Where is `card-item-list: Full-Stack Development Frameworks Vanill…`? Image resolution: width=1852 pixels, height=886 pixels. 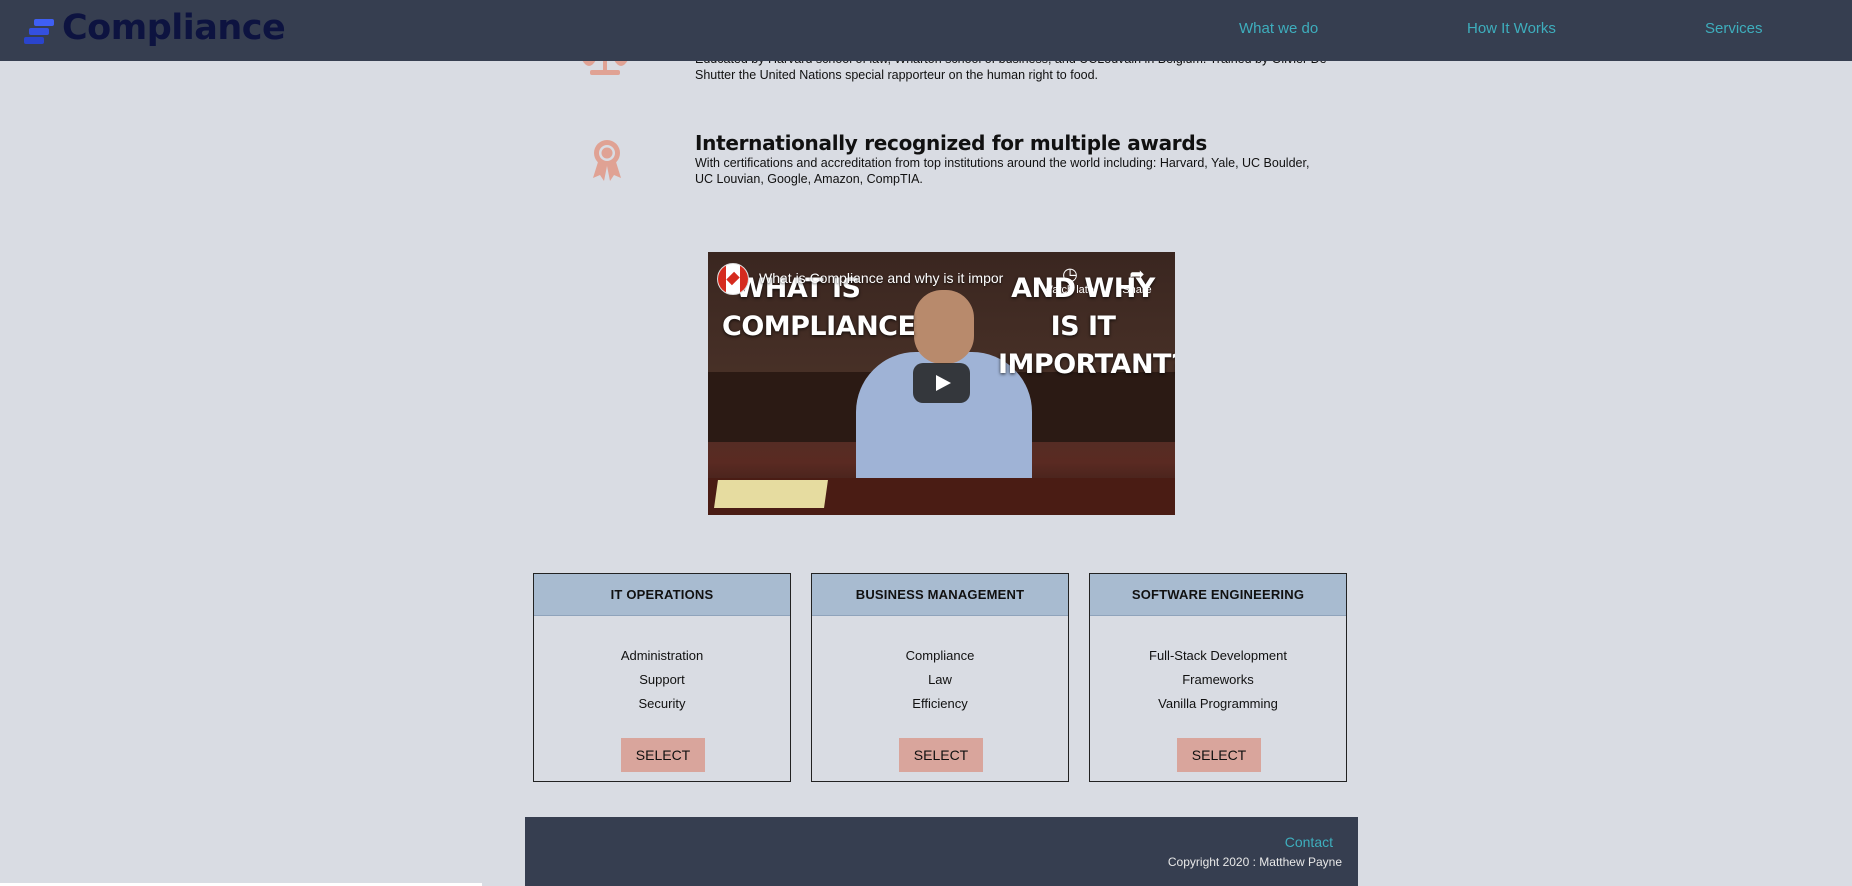 card-item-list: Full-Stack Development Frameworks Vanill… is located at coordinates (1218, 680).